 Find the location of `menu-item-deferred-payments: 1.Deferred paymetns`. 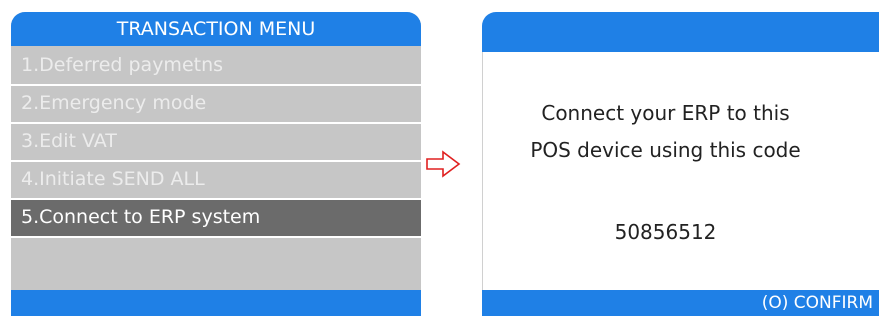

menu-item-deferred-payments: 1.Deferred paymetns is located at coordinates (216, 66).